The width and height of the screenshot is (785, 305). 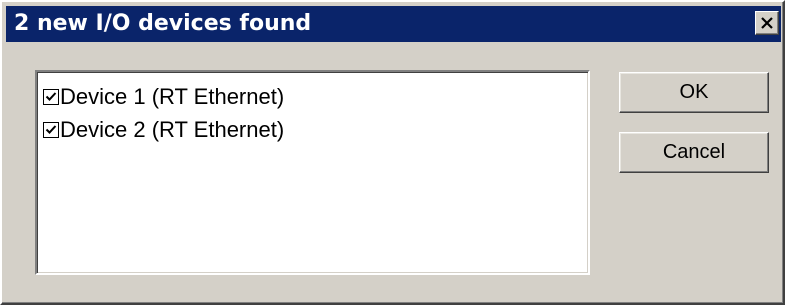 What do you see at coordinates (172, 96) in the screenshot?
I see `device-1-label: Device 1 (RT Ethernet)` at bounding box center [172, 96].